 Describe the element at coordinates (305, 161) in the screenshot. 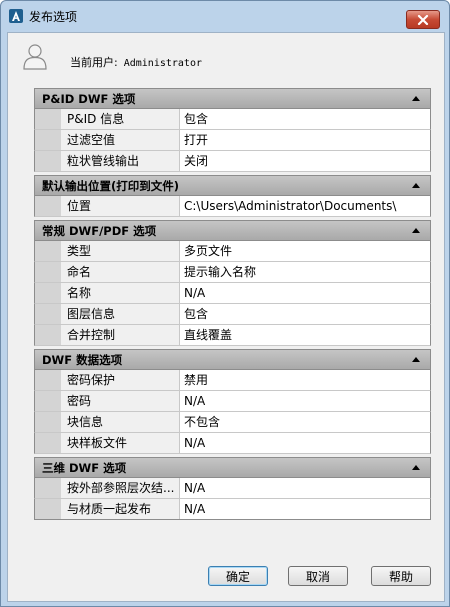

I see `property-value: 关闭` at that location.